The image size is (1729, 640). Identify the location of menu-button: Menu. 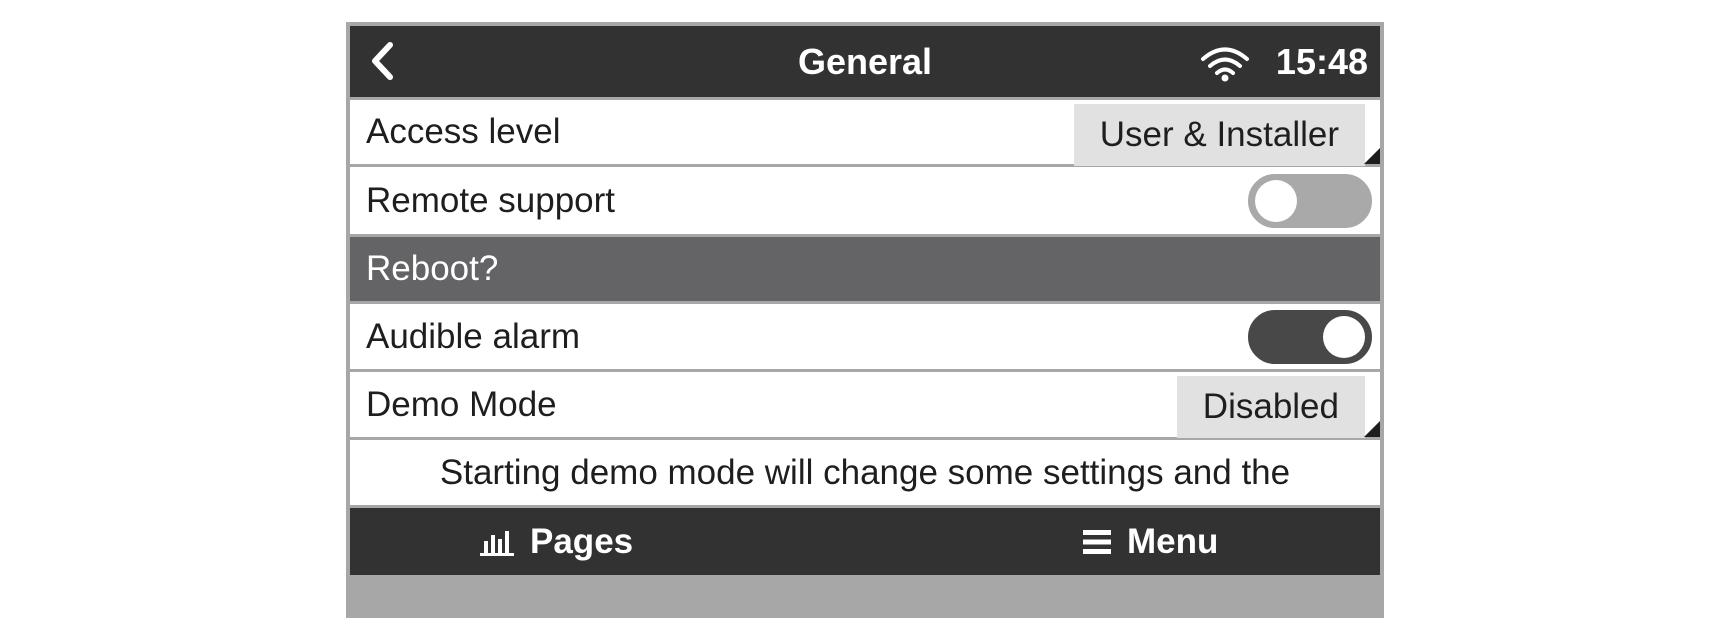
(1150, 541).